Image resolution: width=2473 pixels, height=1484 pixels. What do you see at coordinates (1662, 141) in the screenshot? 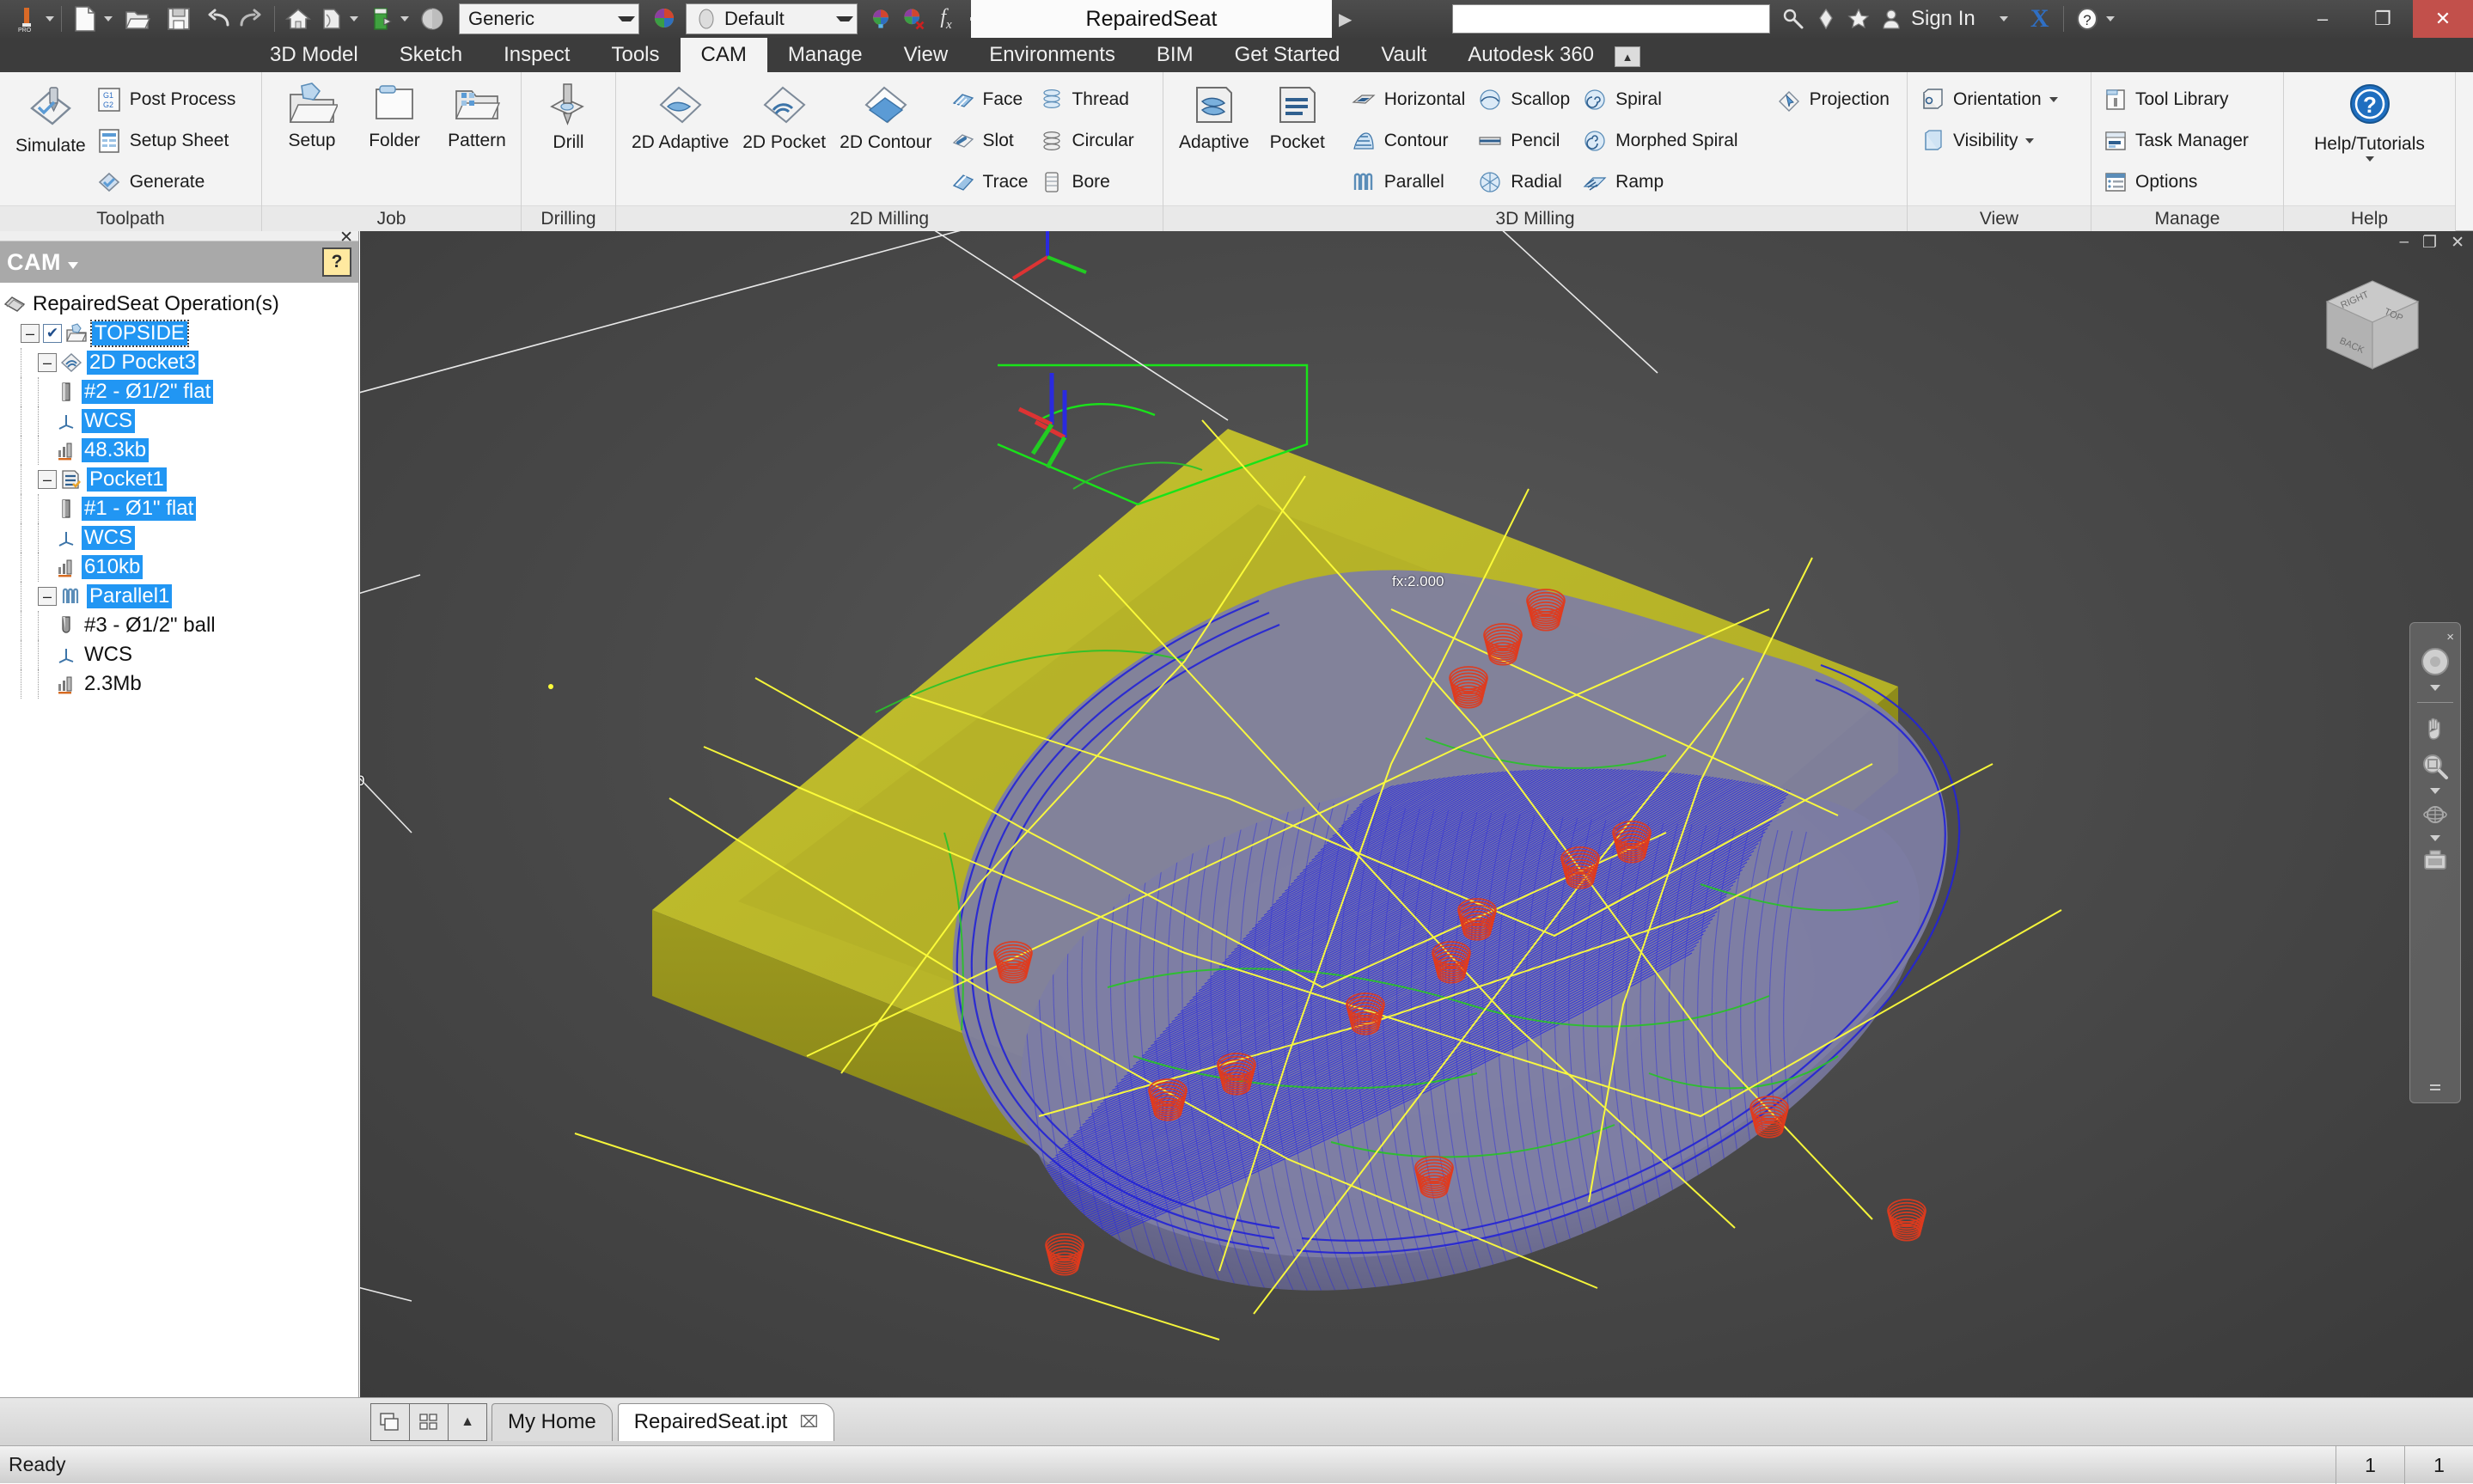
I see `ribbon-button-morphed-spiral: Morphed Spiral` at bounding box center [1662, 141].